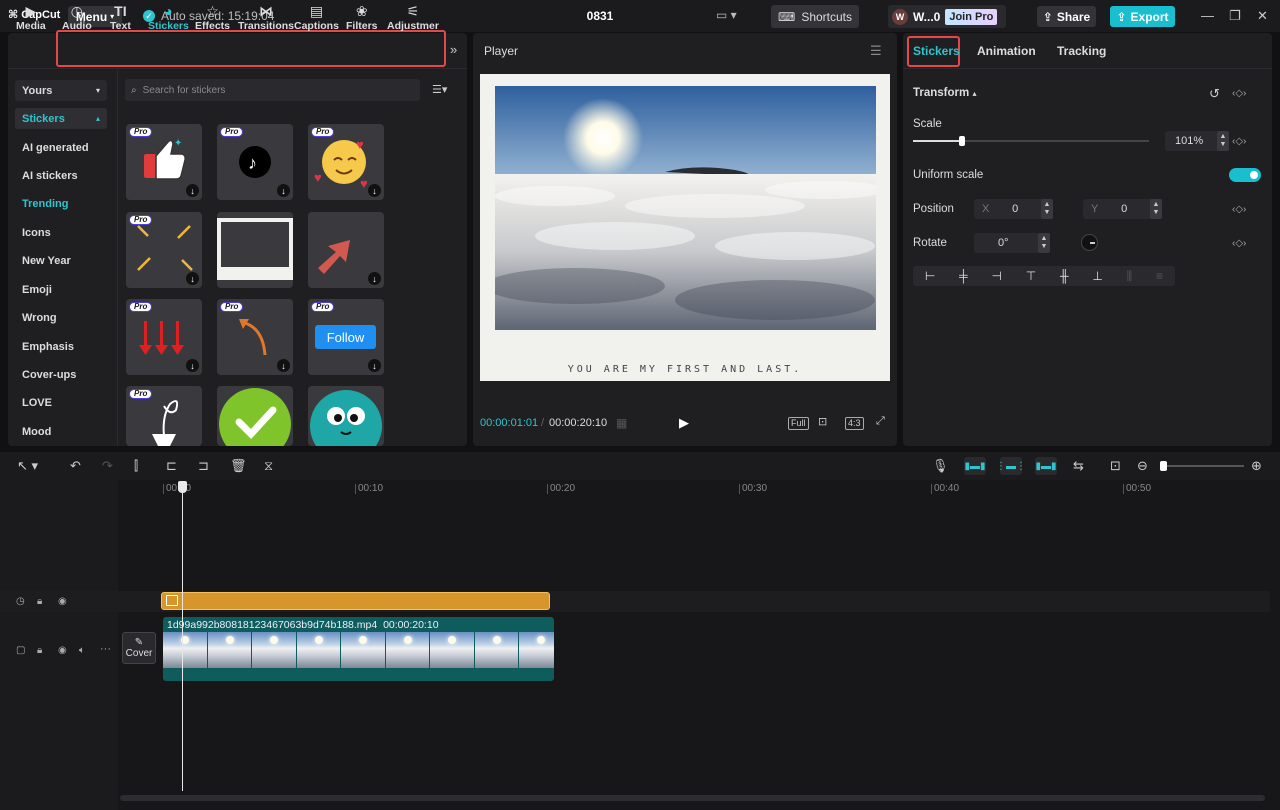 Image resolution: width=1280 pixels, height=810 pixels. I want to click on align-bottom-icon: ⊥, so click(1097, 276).